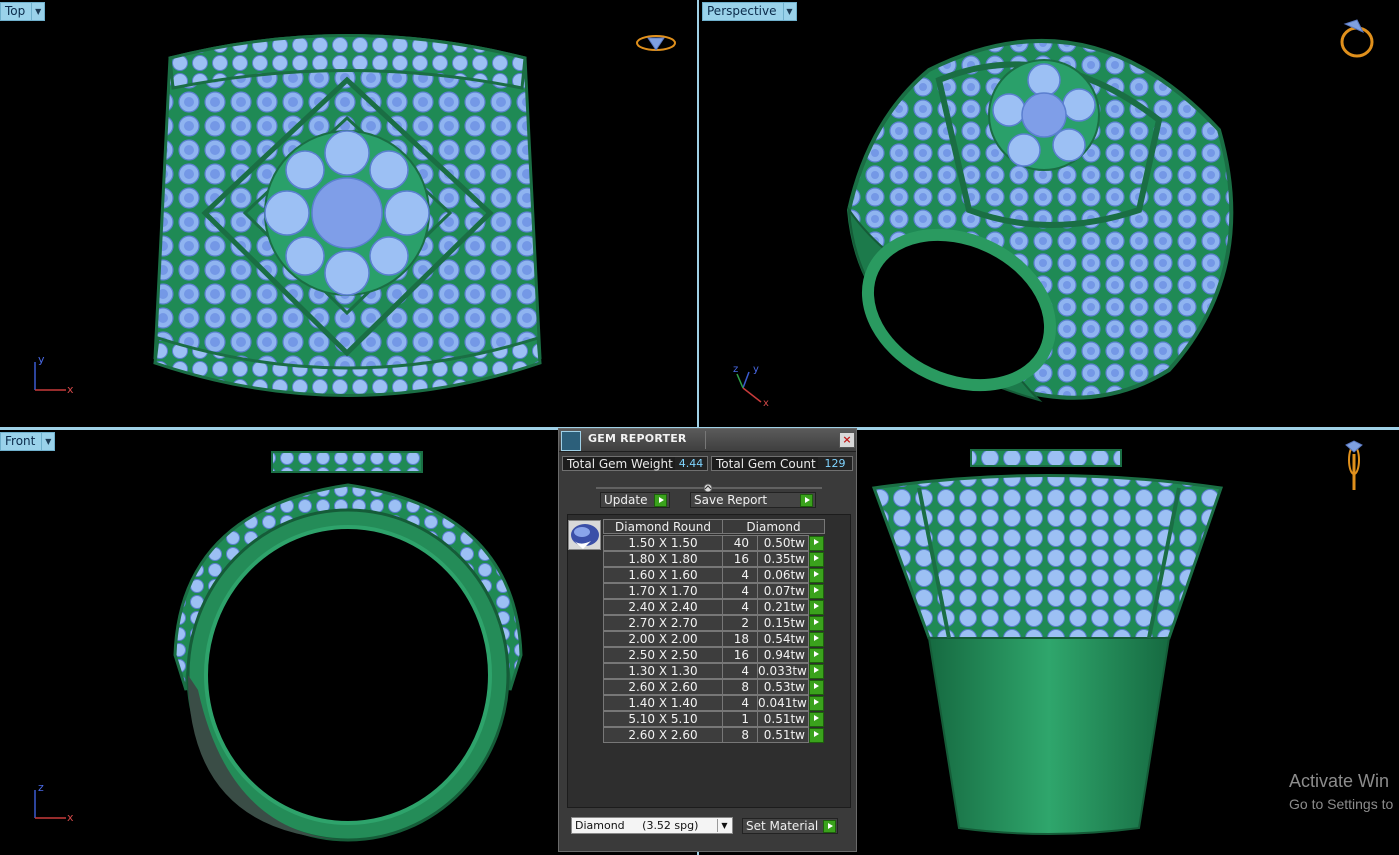  What do you see at coordinates (740, 623) in the screenshot?
I see `gem-count-cell: 2` at bounding box center [740, 623].